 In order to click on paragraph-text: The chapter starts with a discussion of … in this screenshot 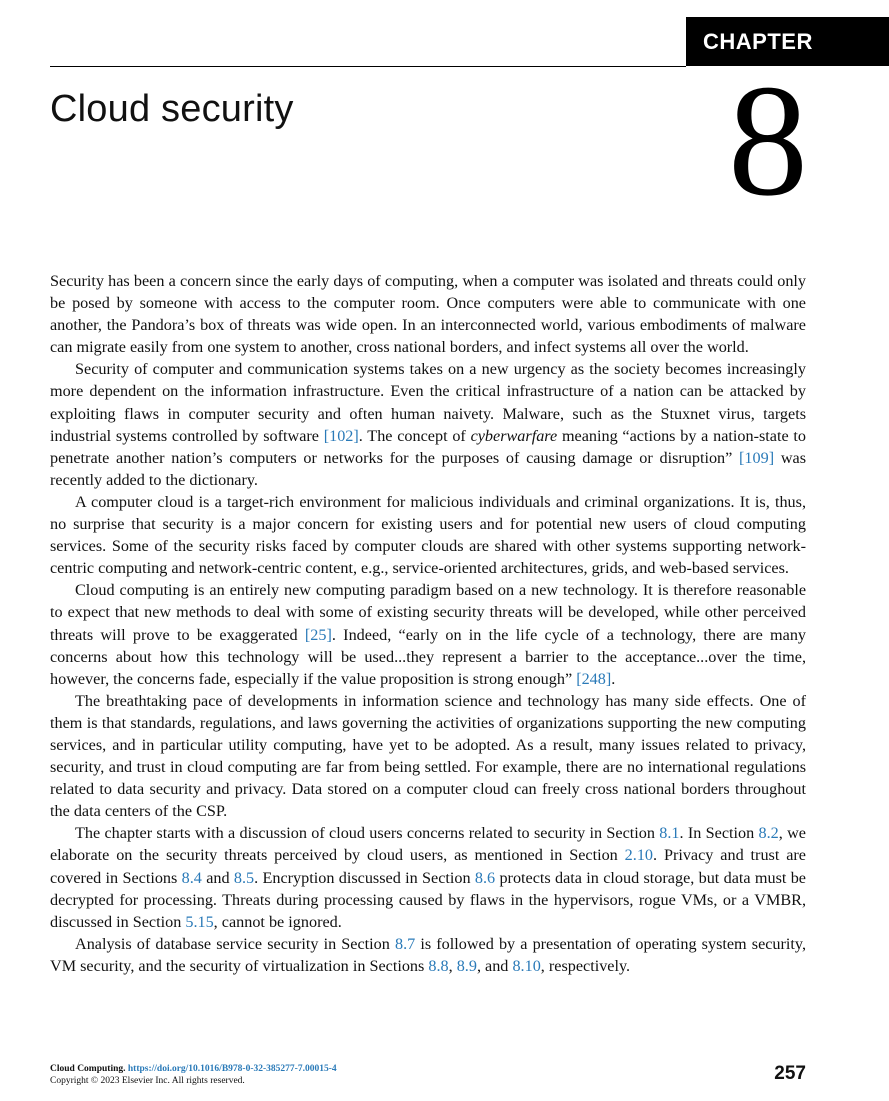, I will do `click(367, 833)`.